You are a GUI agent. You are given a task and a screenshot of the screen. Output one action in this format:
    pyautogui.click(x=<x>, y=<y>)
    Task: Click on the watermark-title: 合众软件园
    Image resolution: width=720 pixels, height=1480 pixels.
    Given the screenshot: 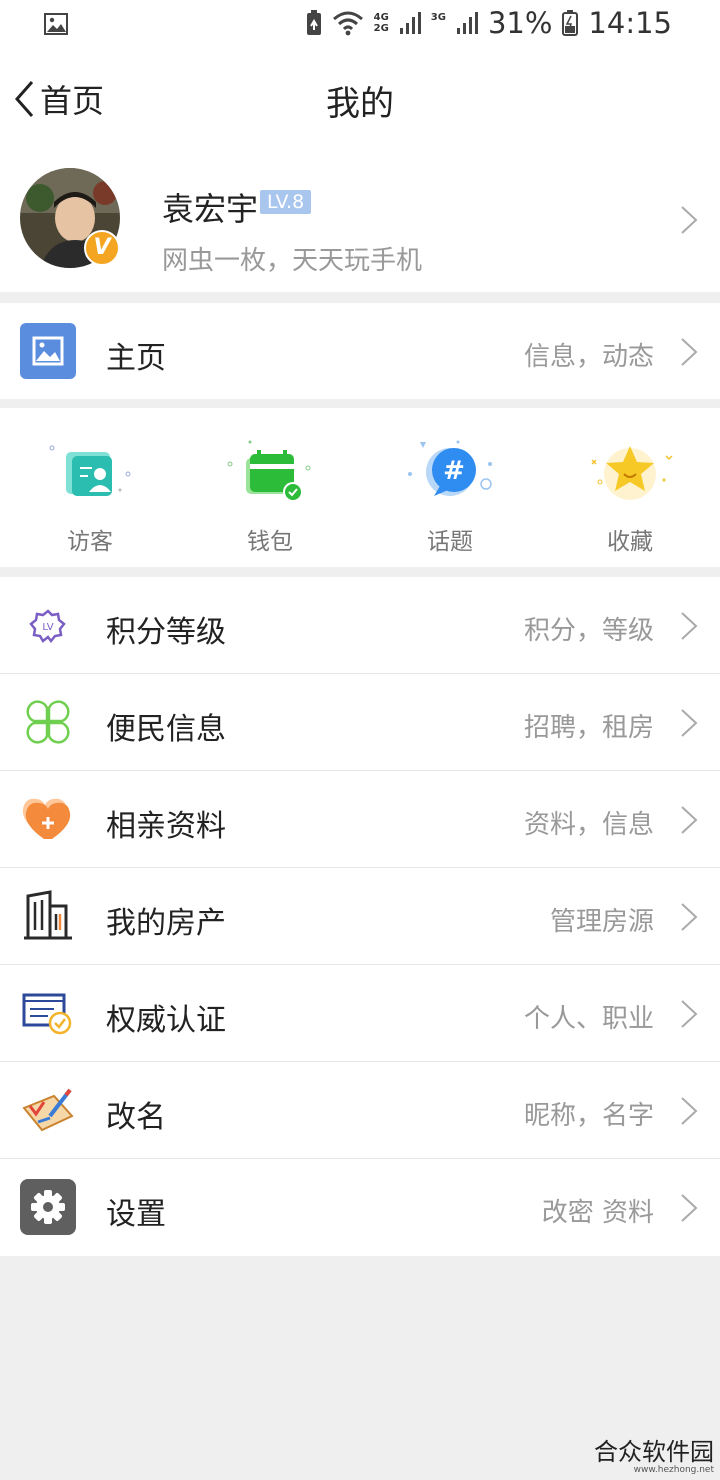 What is the action you would take?
    pyautogui.click(x=654, y=1452)
    